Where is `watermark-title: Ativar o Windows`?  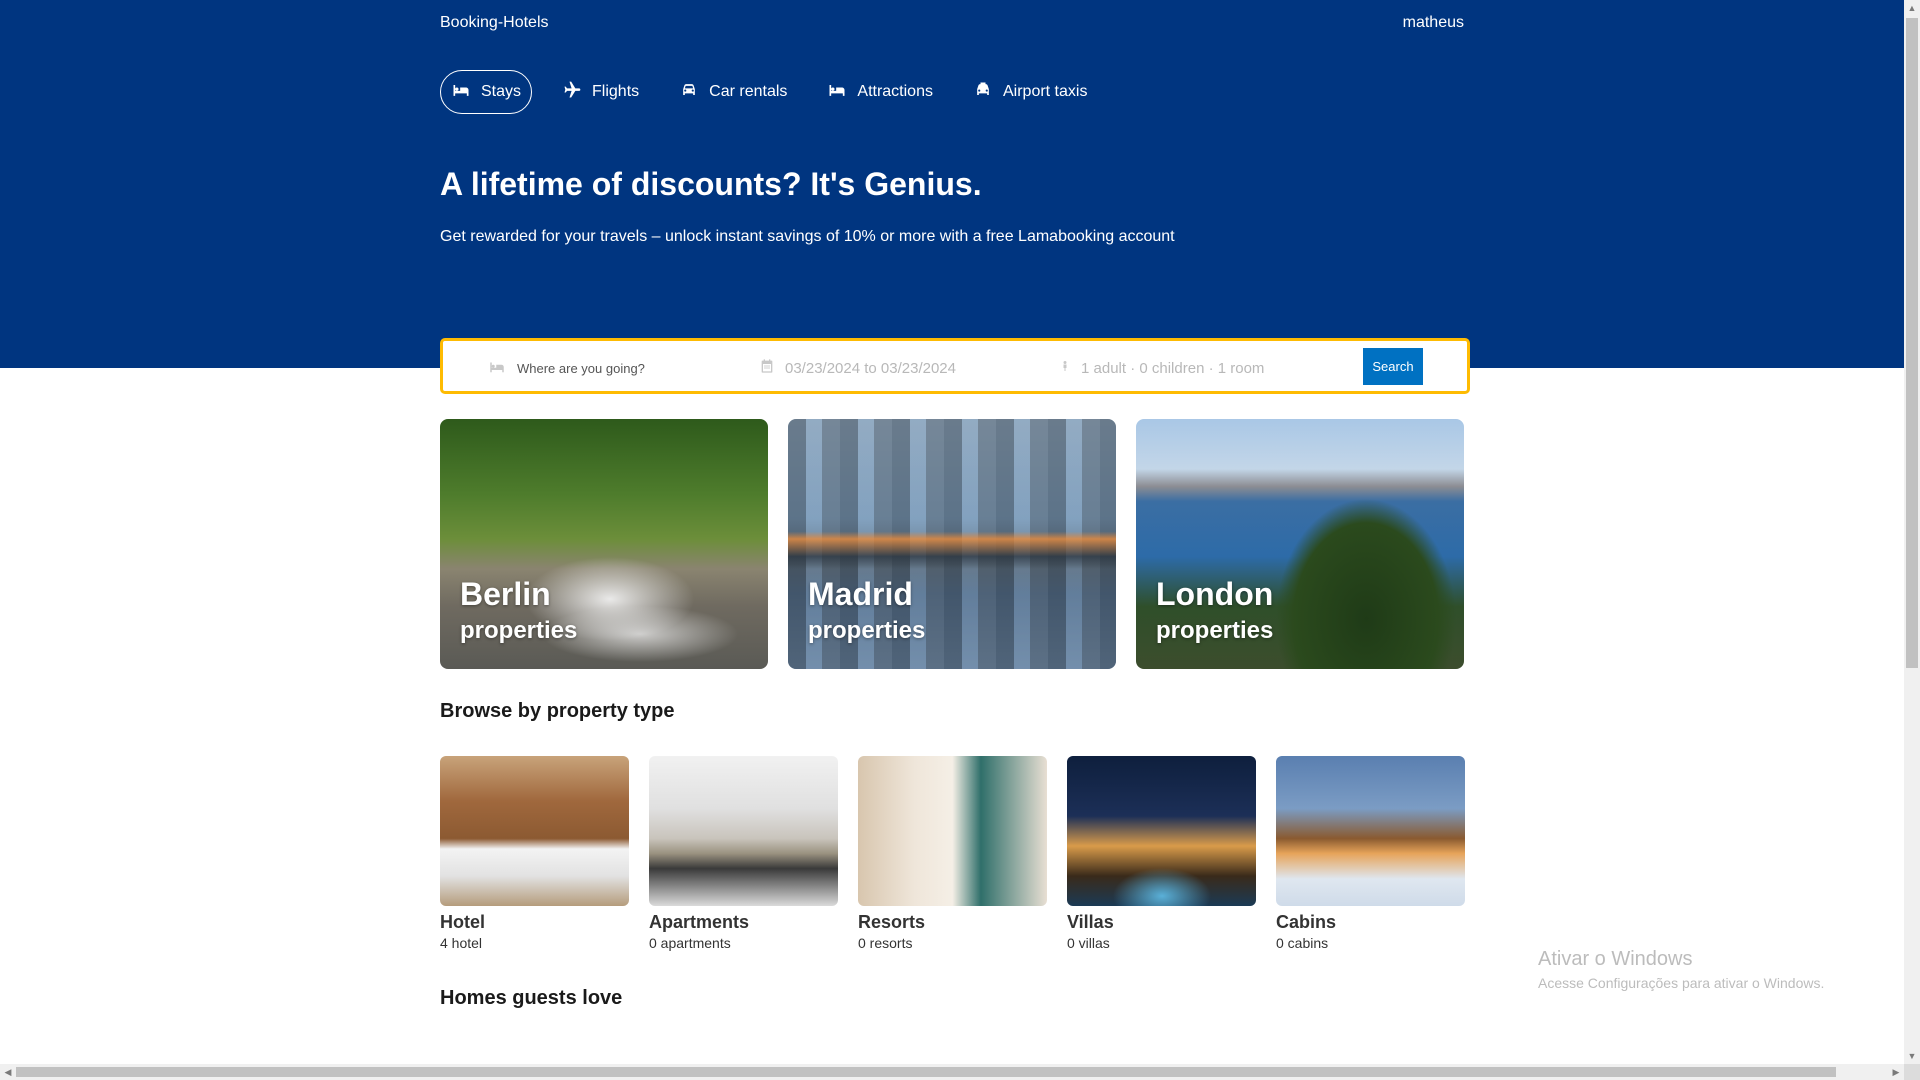
watermark-title: Ativar o Windows is located at coordinates (1615, 959).